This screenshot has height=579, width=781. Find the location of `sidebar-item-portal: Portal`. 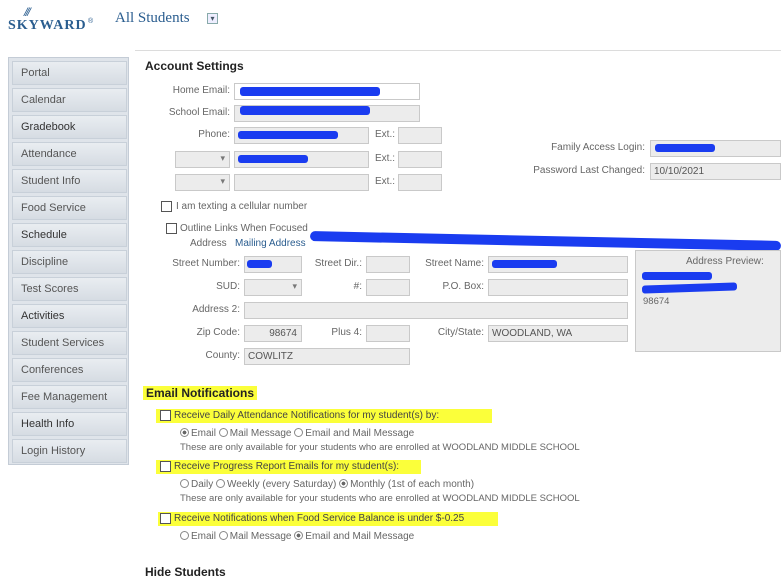

sidebar-item-portal: Portal is located at coordinates (69, 73).